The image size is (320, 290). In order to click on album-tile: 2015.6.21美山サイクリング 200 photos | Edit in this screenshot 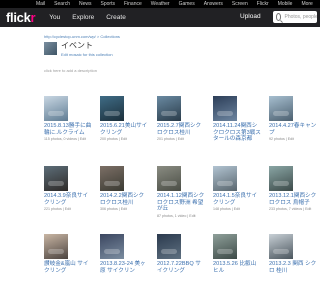, I will do `click(124, 118)`.